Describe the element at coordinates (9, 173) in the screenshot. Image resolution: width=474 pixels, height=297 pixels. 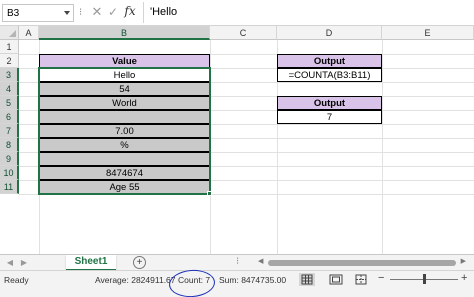
I see `row-header-10: 10` at that location.